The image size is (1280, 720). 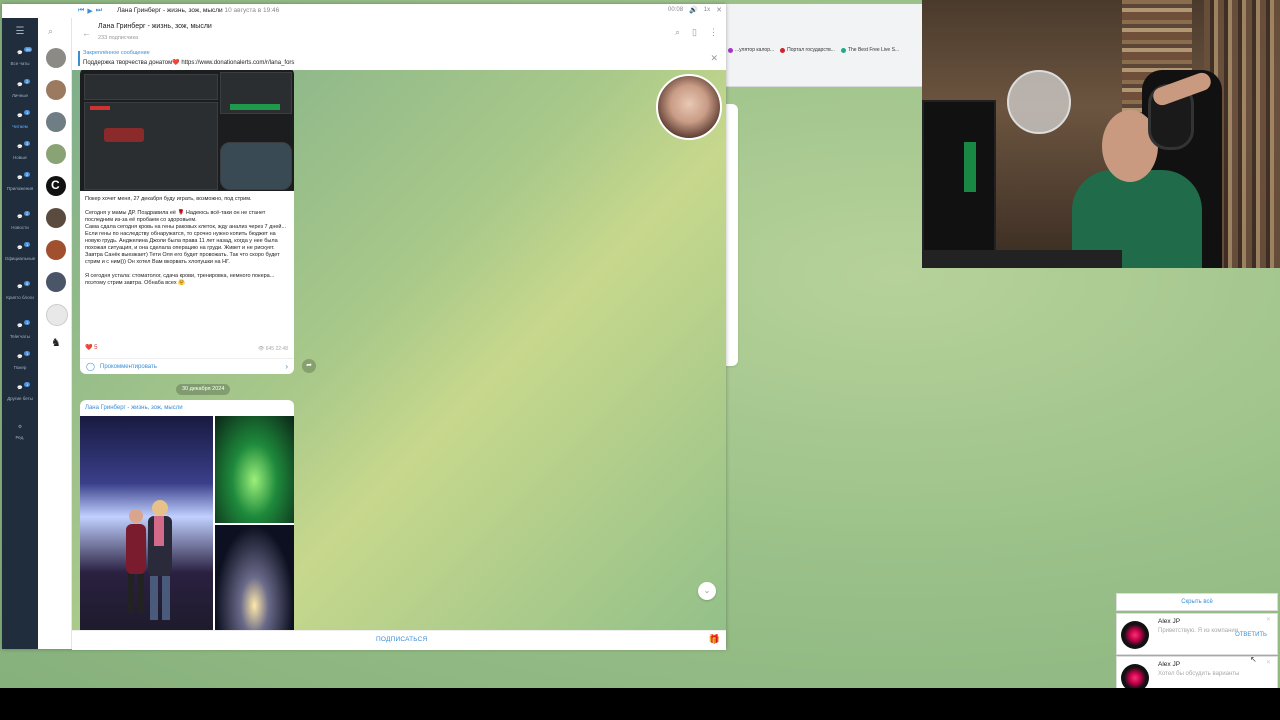 I want to click on now-playing-date: 10 августа в 19:46, so click(x=252, y=10).